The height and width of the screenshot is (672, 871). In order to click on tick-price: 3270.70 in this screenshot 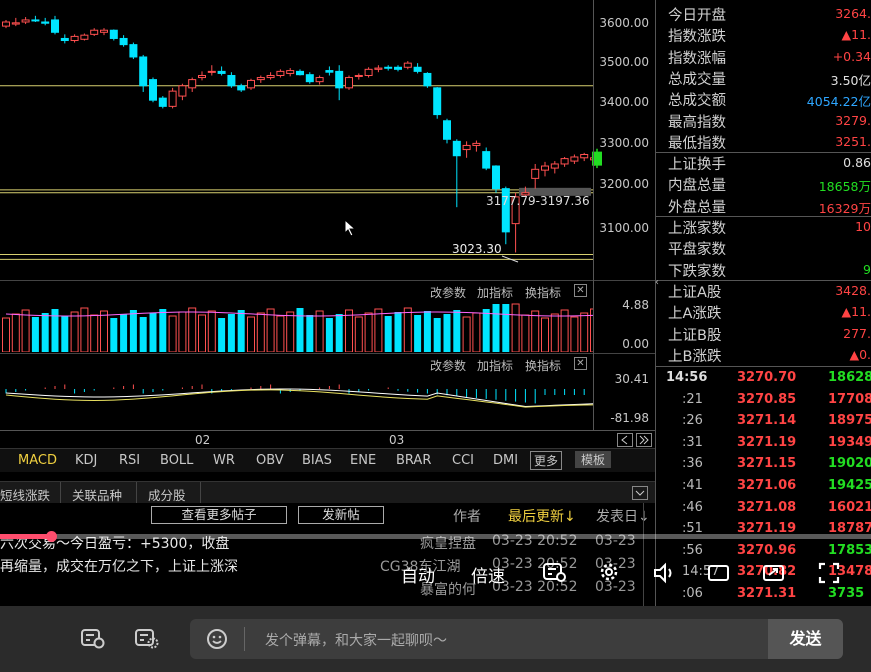, I will do `click(767, 377)`.